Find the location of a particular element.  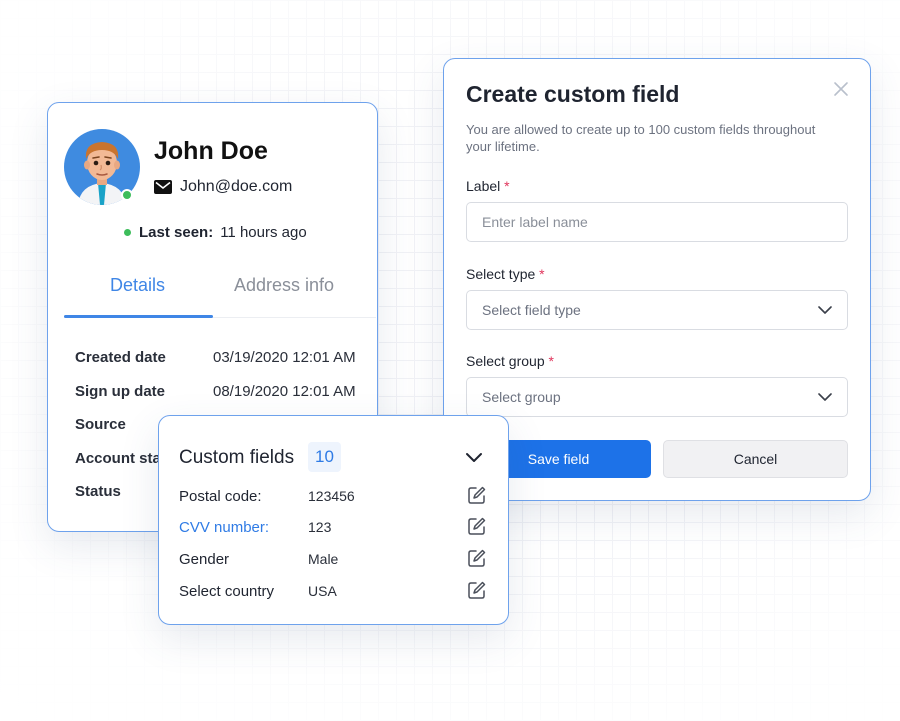

user-email: John@doe.com is located at coordinates (236, 187).